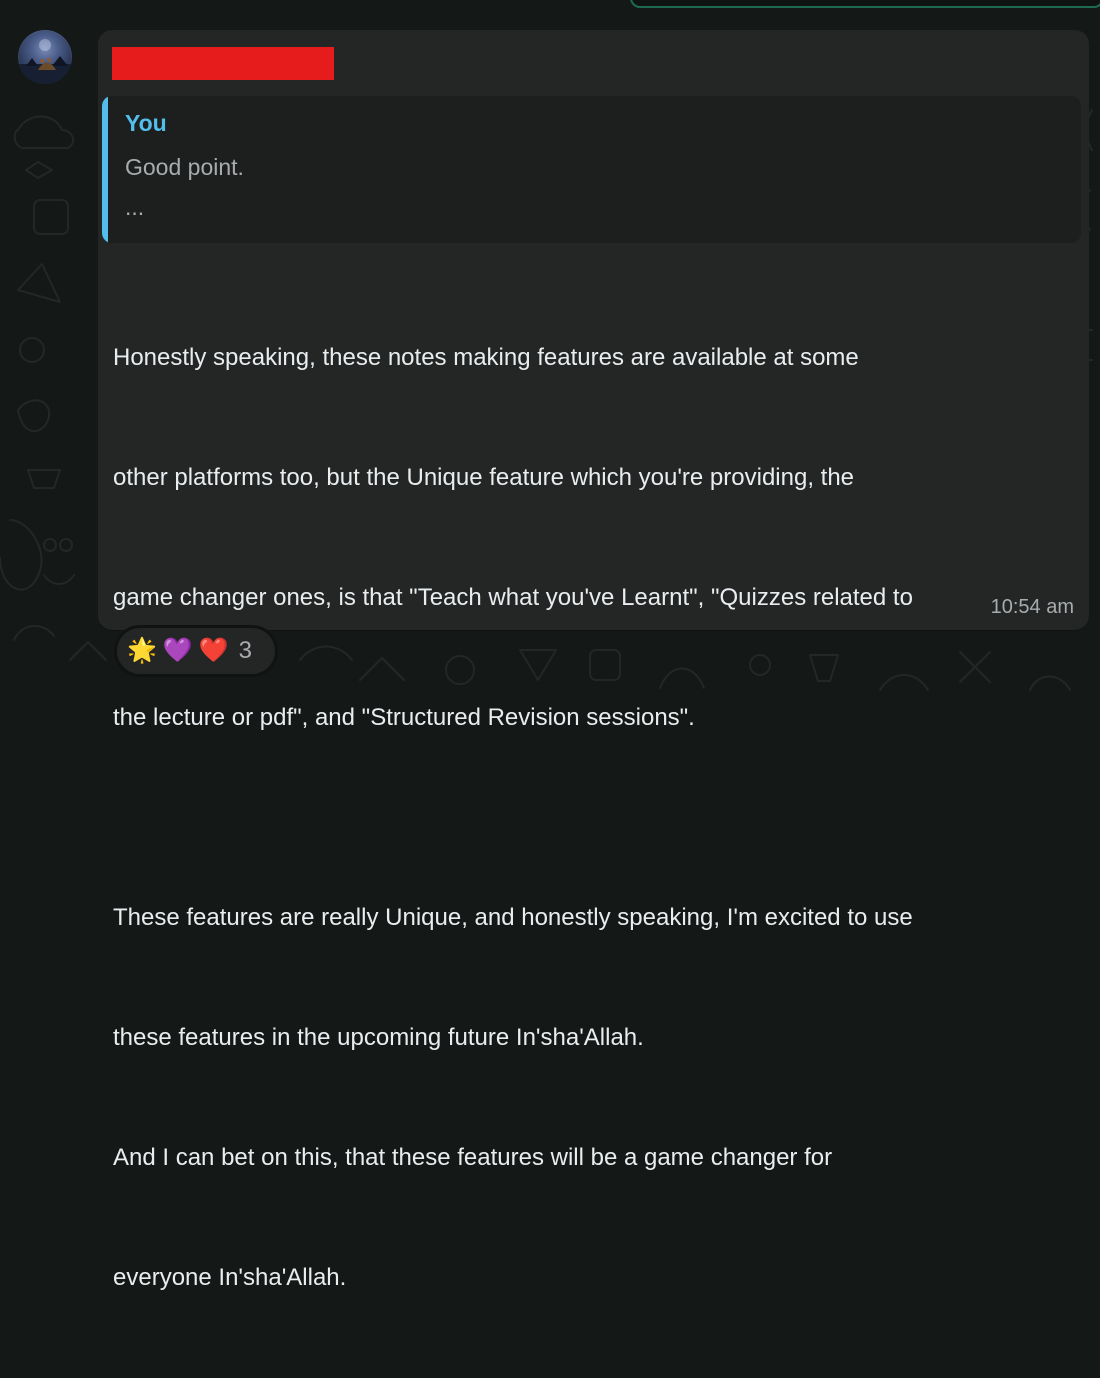 This screenshot has width=1100, height=1378. What do you see at coordinates (223, 63) in the screenshot?
I see `sender-name-redacted` at bounding box center [223, 63].